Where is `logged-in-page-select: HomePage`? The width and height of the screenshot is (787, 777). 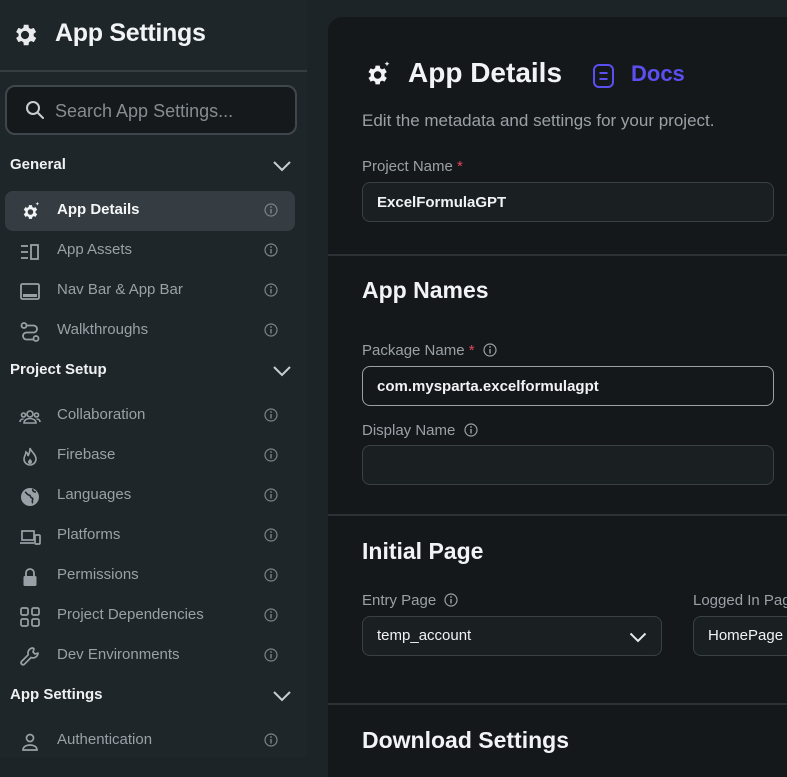
logged-in-page-select: HomePage is located at coordinates (740, 636).